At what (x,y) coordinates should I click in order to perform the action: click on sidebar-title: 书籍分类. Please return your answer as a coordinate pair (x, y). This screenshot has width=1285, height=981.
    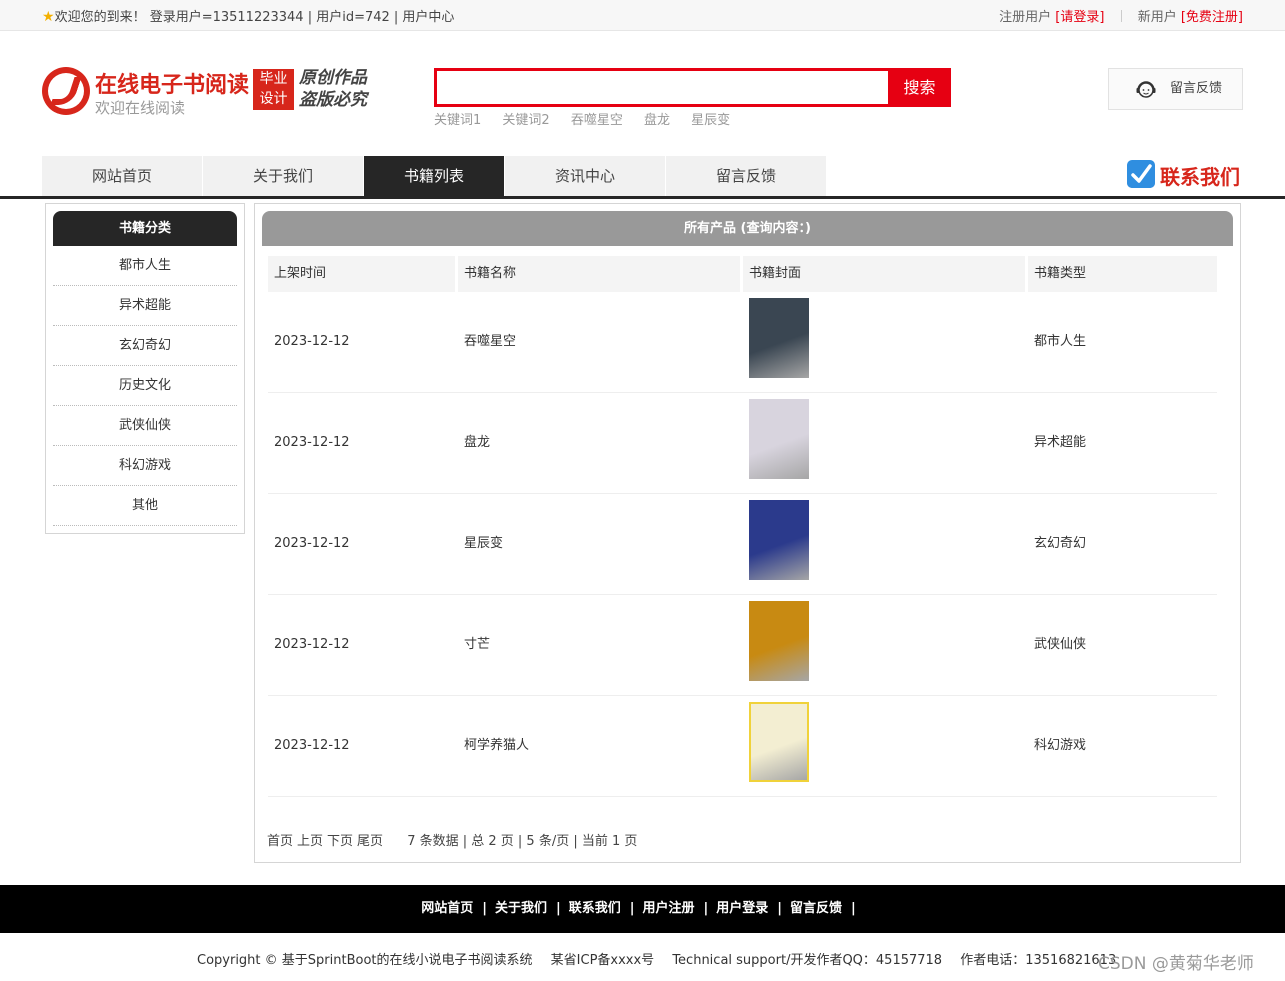
    Looking at the image, I should click on (145, 228).